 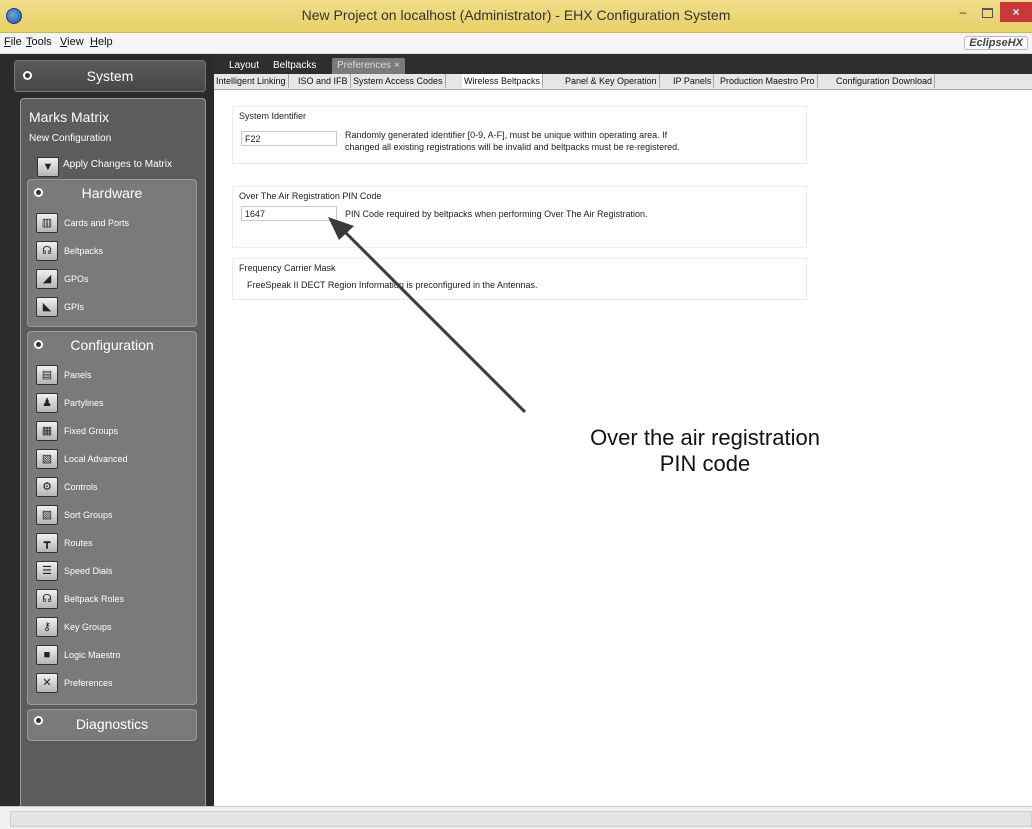 I want to click on tab-layout: Layout, so click(x=244, y=66).